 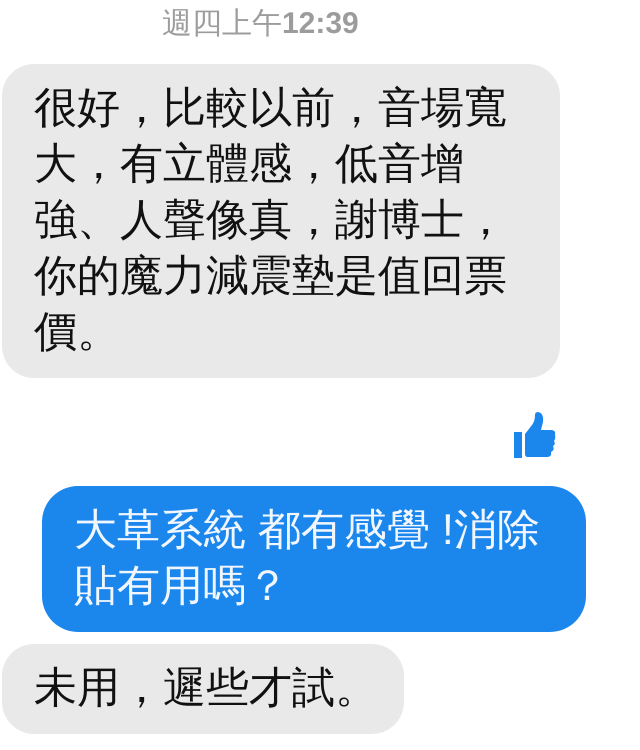 What do you see at coordinates (307, 558) in the screenshot?
I see `message-text: 大草系統 都有感覺 !消除貼有用嗎？` at bounding box center [307, 558].